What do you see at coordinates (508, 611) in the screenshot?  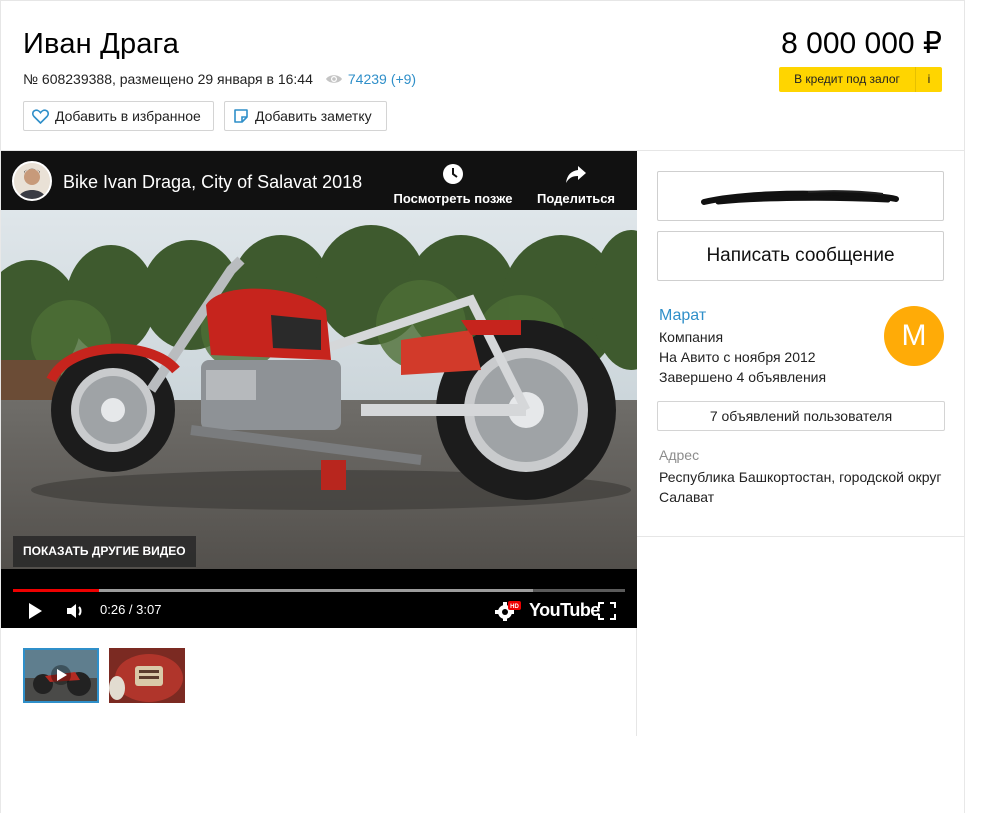 I see `settings-gear-icon: HD` at bounding box center [508, 611].